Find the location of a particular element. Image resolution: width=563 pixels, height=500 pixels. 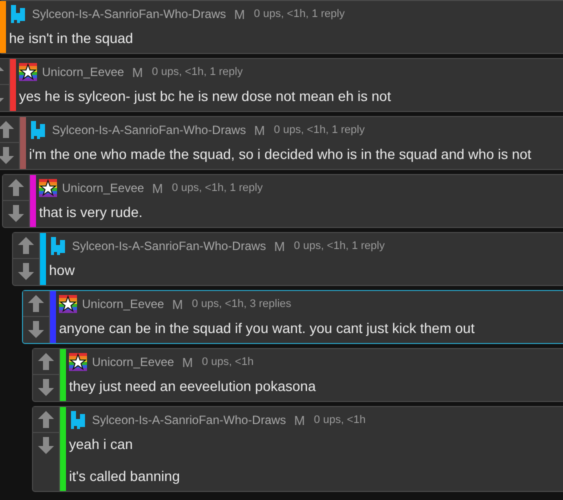

comment-text: they just need an eeveelution pokasona is located at coordinates (193, 386).